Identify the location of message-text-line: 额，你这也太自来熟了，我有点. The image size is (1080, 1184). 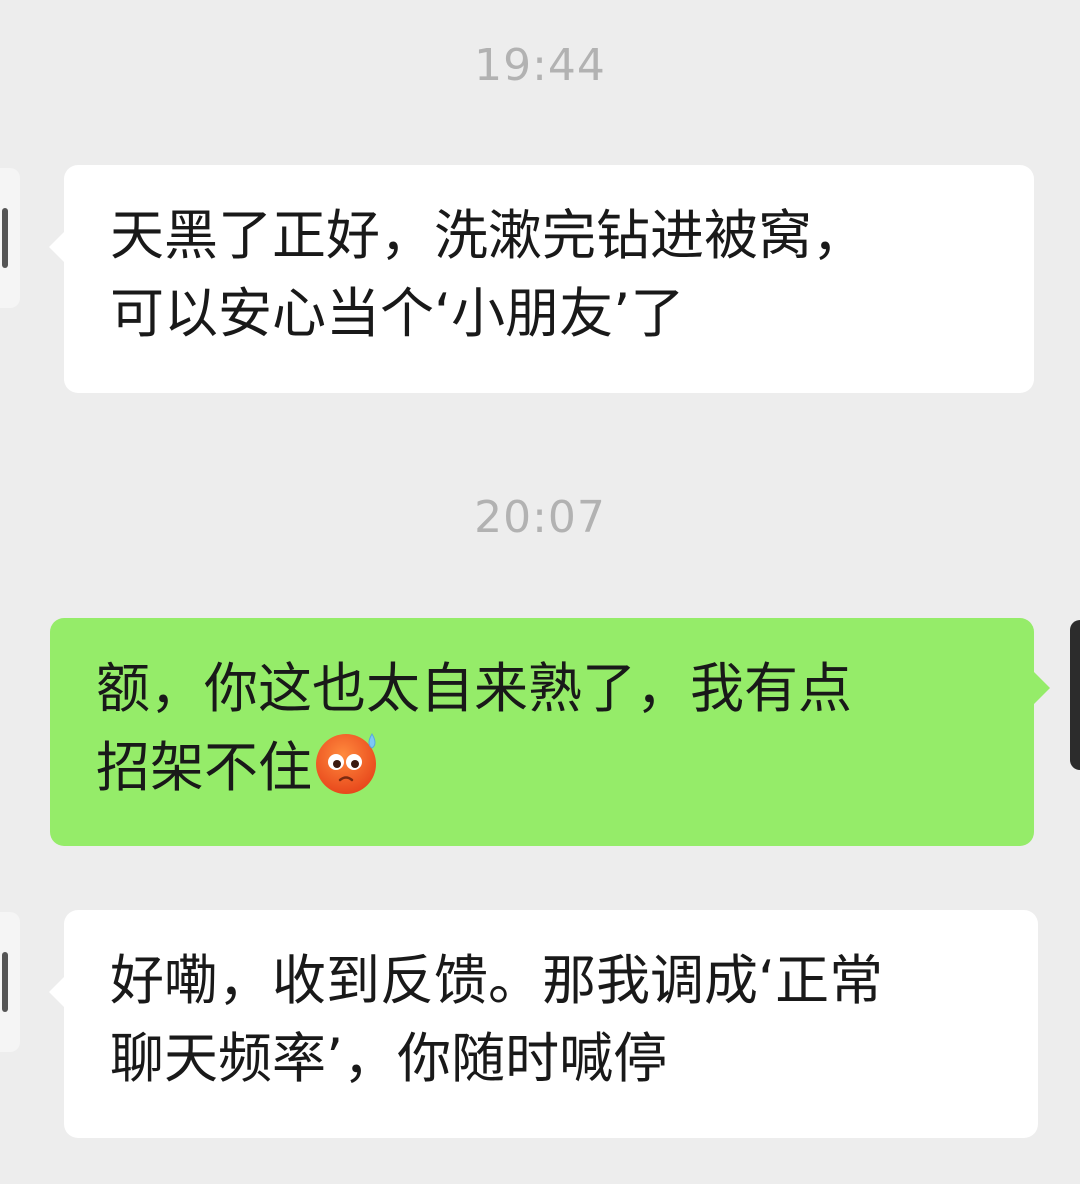
(474, 688).